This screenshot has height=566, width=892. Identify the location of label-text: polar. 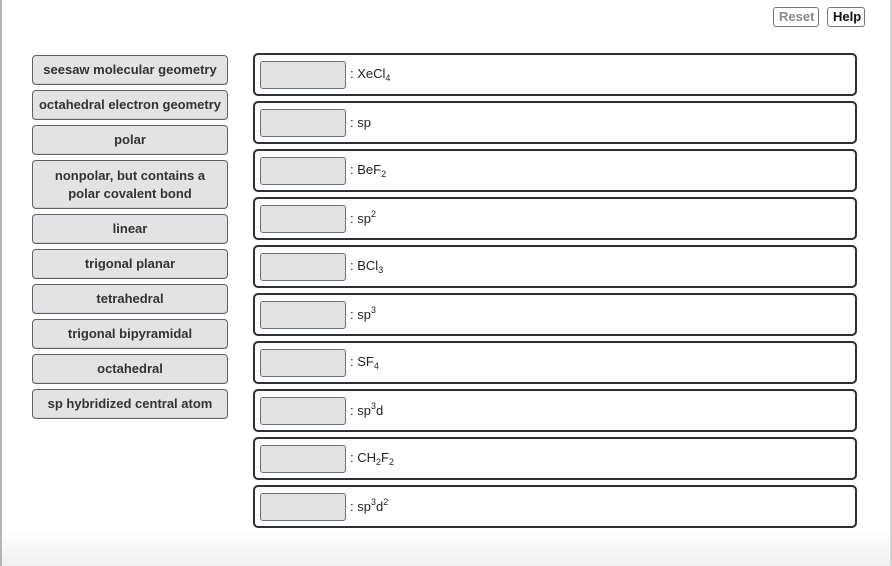
(130, 139).